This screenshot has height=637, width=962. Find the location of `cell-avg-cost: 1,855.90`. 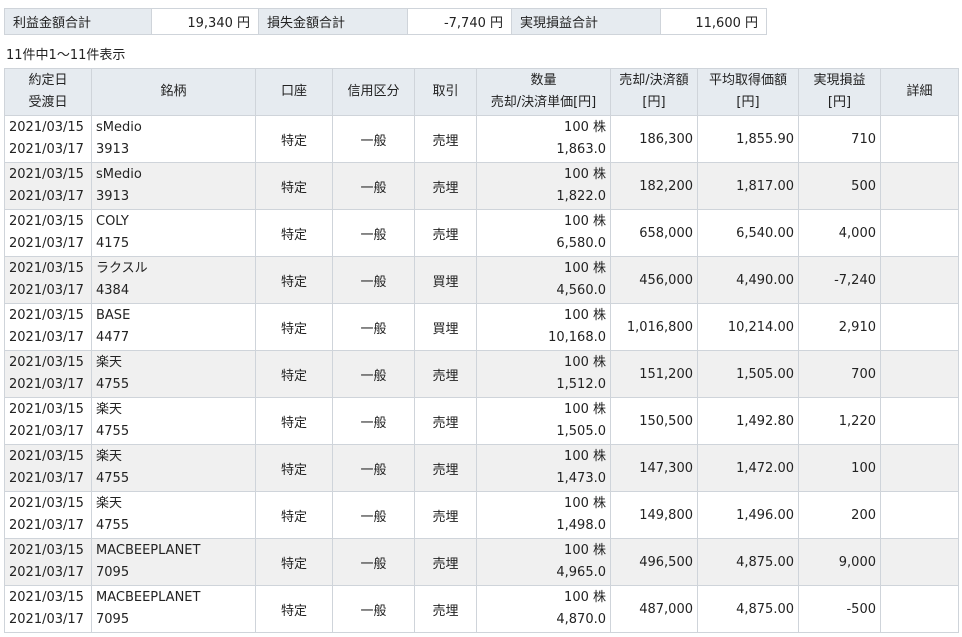

cell-avg-cost: 1,855.90 is located at coordinates (748, 139).